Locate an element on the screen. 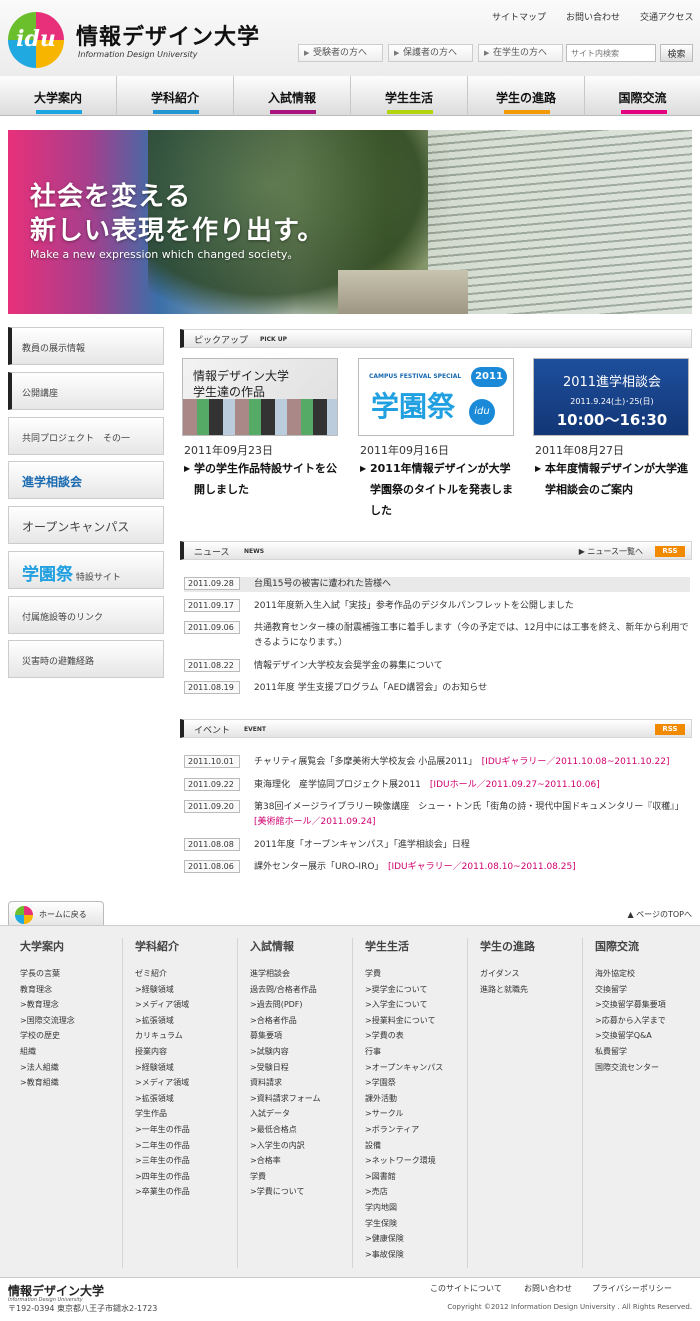 This screenshot has width=700, height=1321. sitemap-link: >教育組織 is located at coordinates (71, 1085).